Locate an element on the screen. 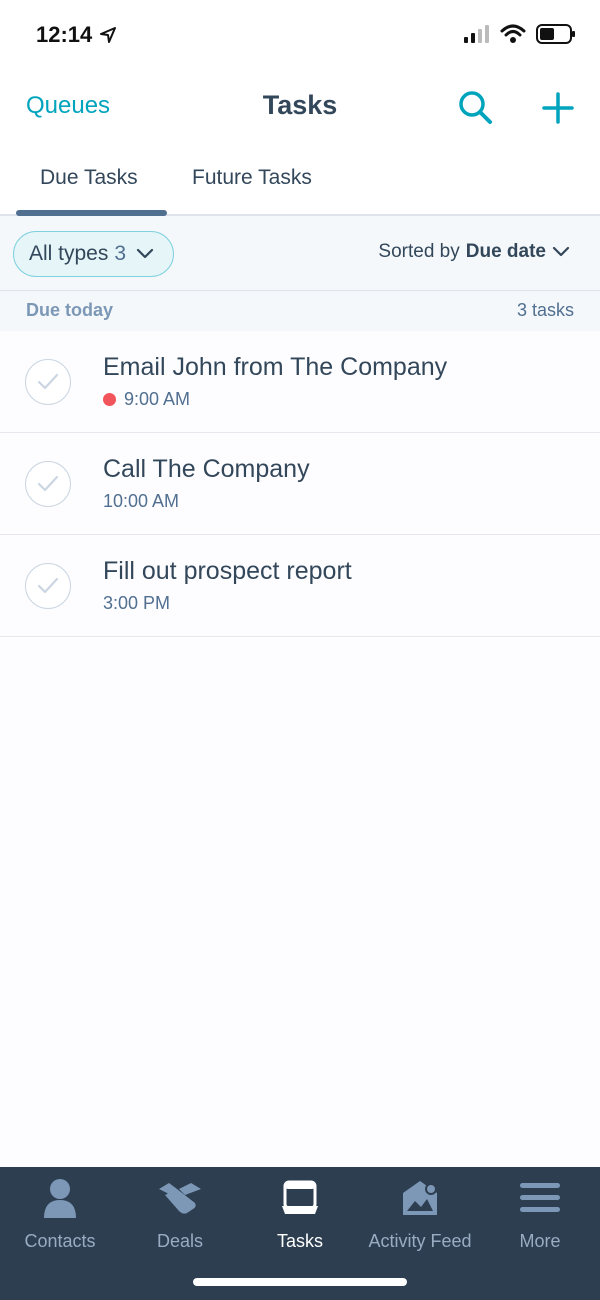 This screenshot has width=600, height=1300. sort-value: Due date is located at coordinates (505, 251).